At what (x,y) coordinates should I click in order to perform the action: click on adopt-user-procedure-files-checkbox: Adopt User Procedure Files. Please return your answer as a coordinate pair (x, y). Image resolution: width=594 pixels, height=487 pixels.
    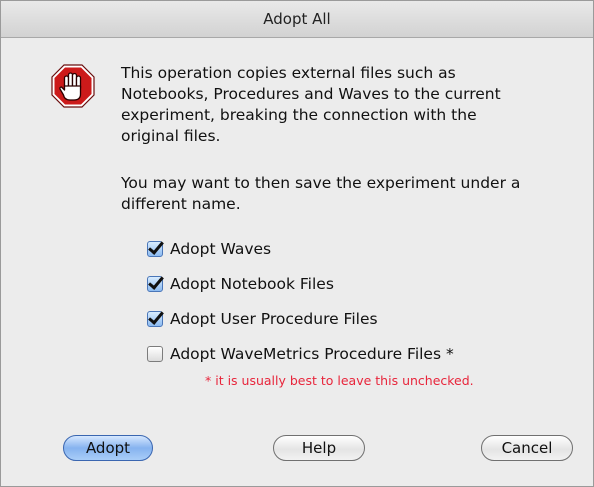
    Looking at the image, I should click on (262, 319).